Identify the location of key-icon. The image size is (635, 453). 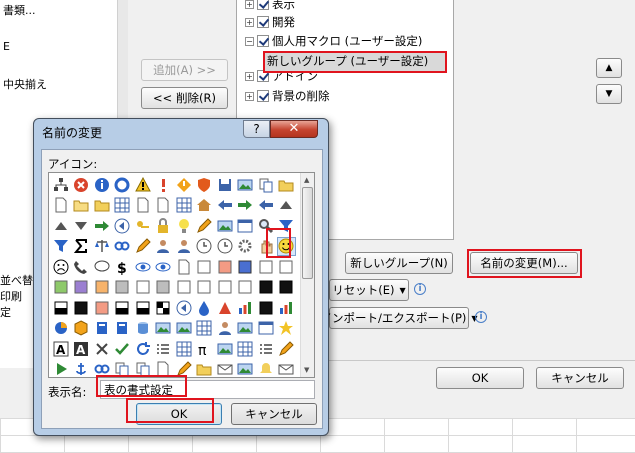
(142, 225).